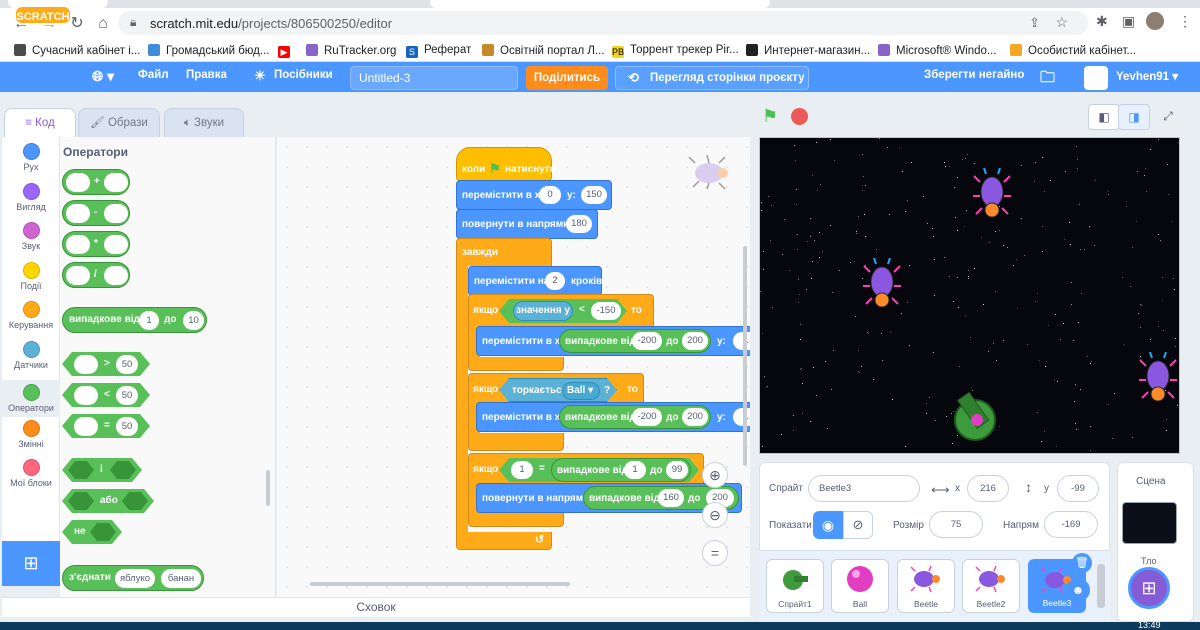  What do you see at coordinates (988, 488) in the screenshot?
I see `x-field: 216` at bounding box center [988, 488].